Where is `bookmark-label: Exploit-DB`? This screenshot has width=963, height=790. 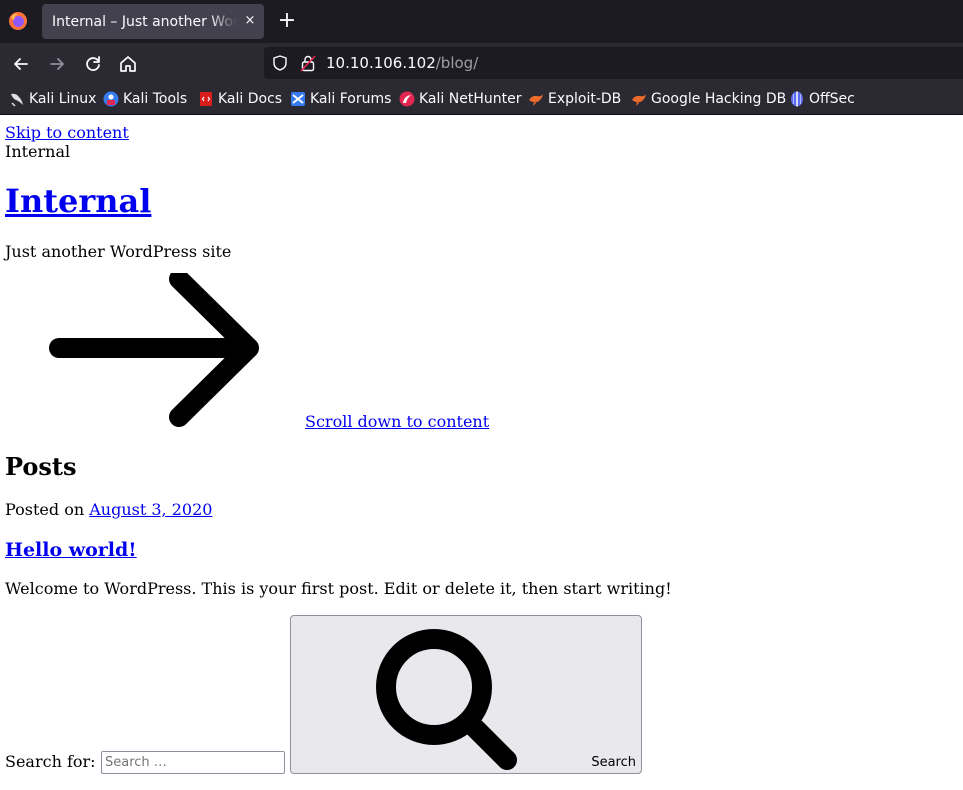
bookmark-label: Exploit-DB is located at coordinates (585, 99).